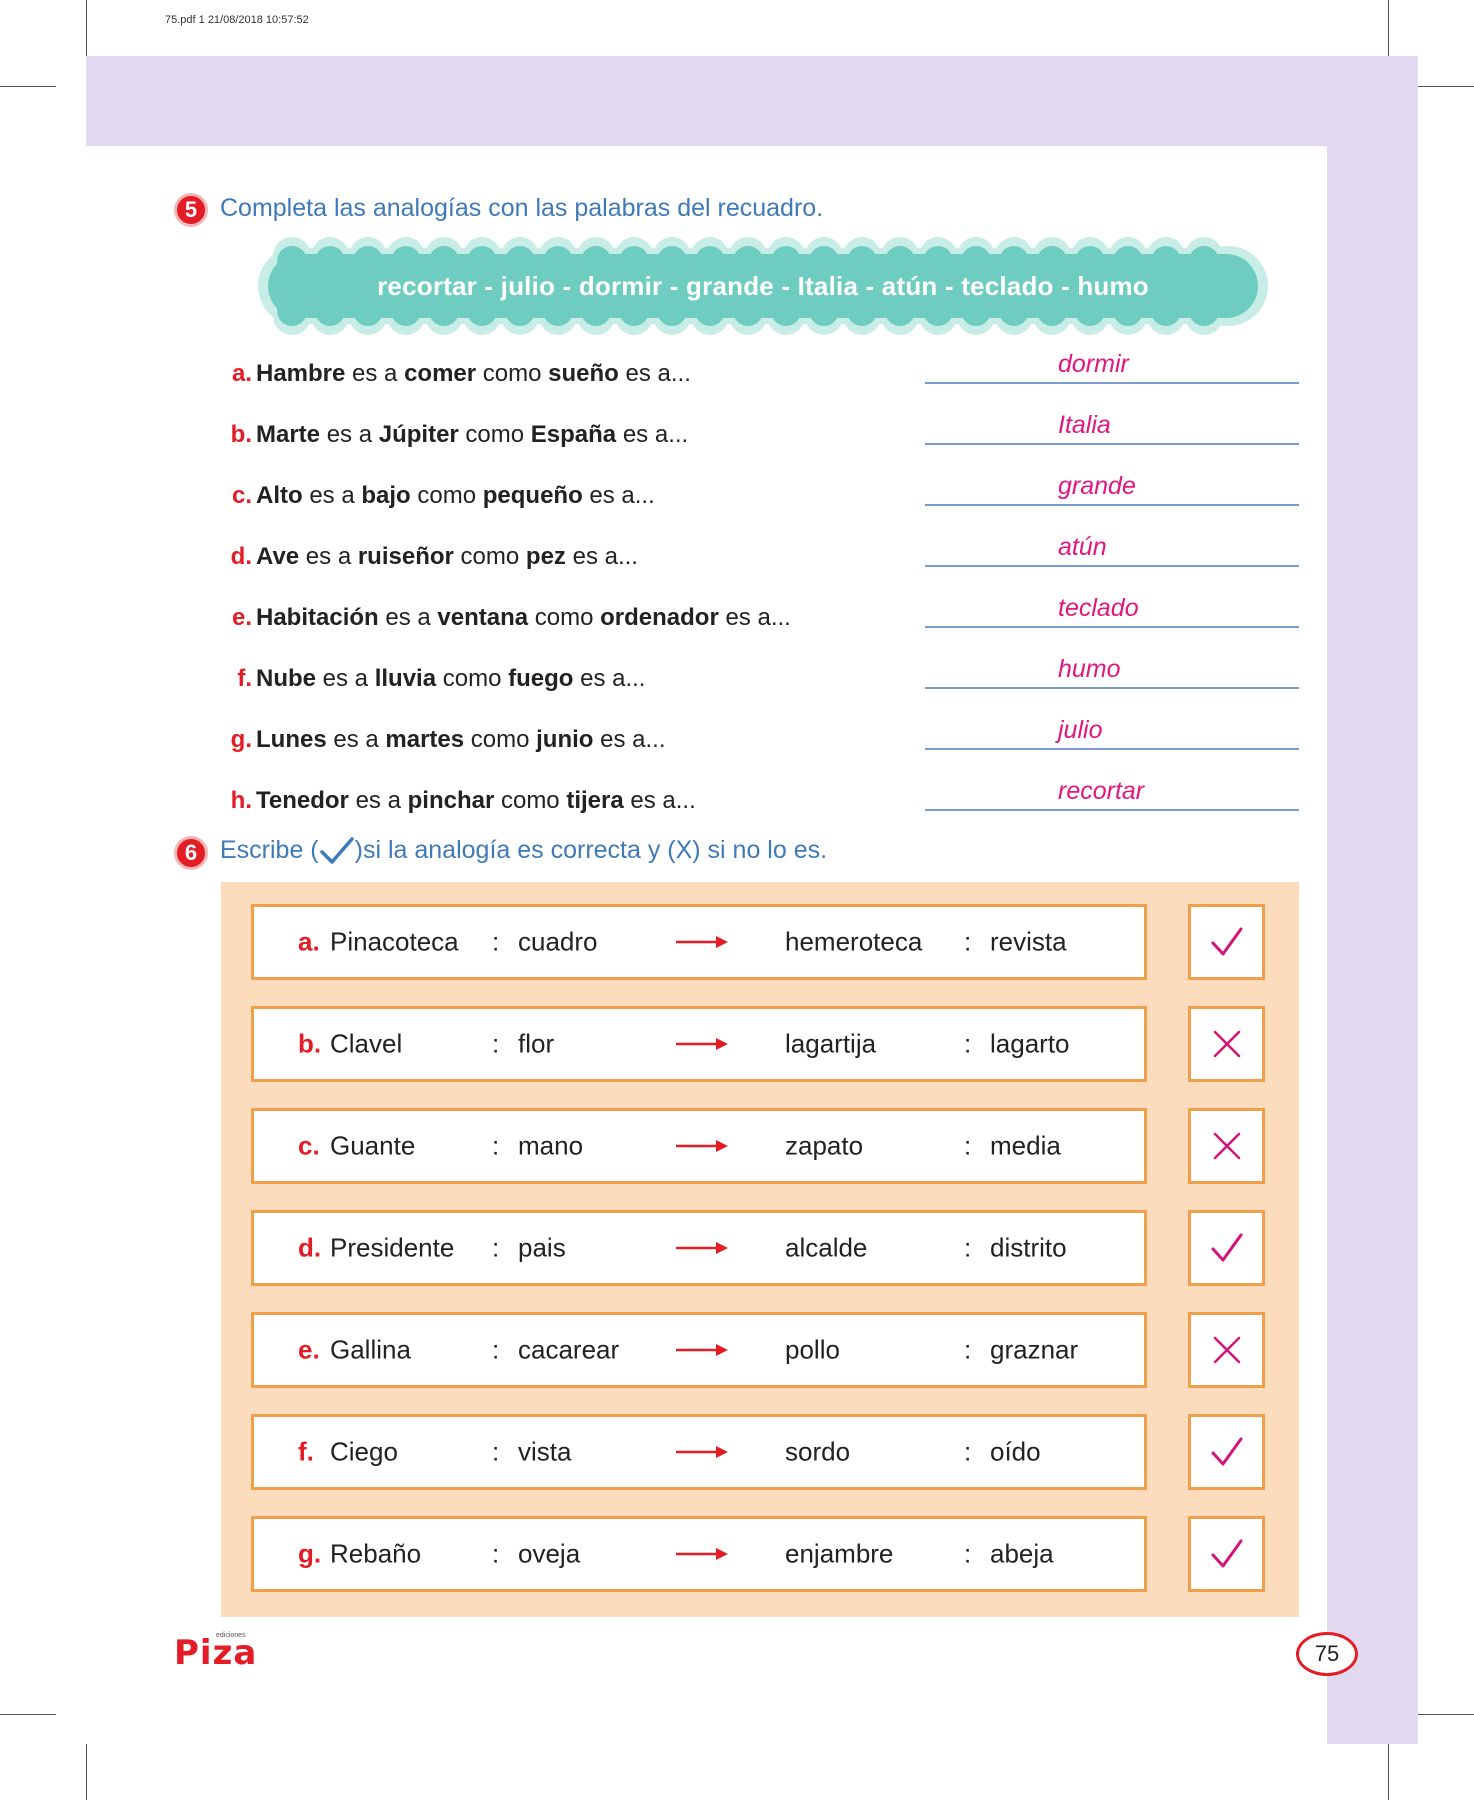  Describe the element at coordinates (279, 495) in the screenshot. I see `term-1: Alto` at that location.